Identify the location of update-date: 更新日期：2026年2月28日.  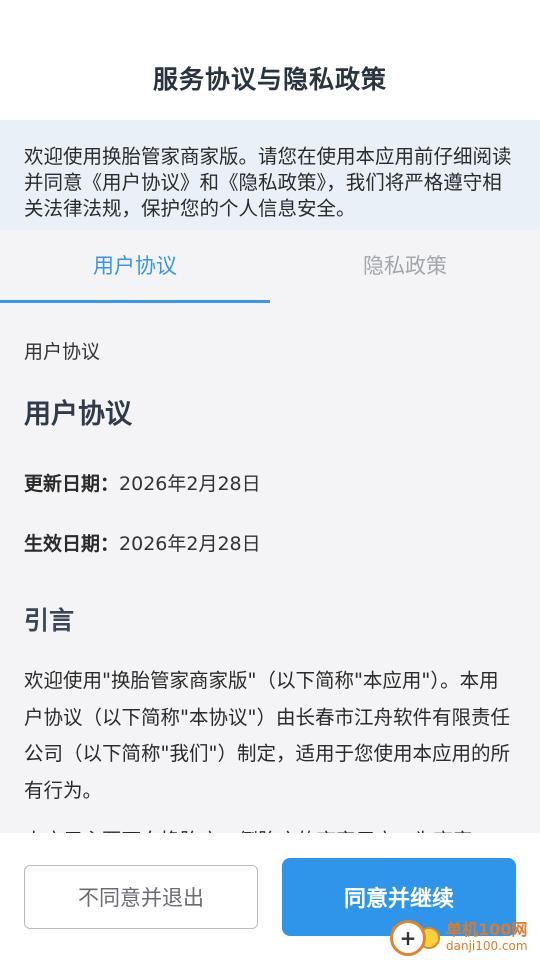
(270, 482).